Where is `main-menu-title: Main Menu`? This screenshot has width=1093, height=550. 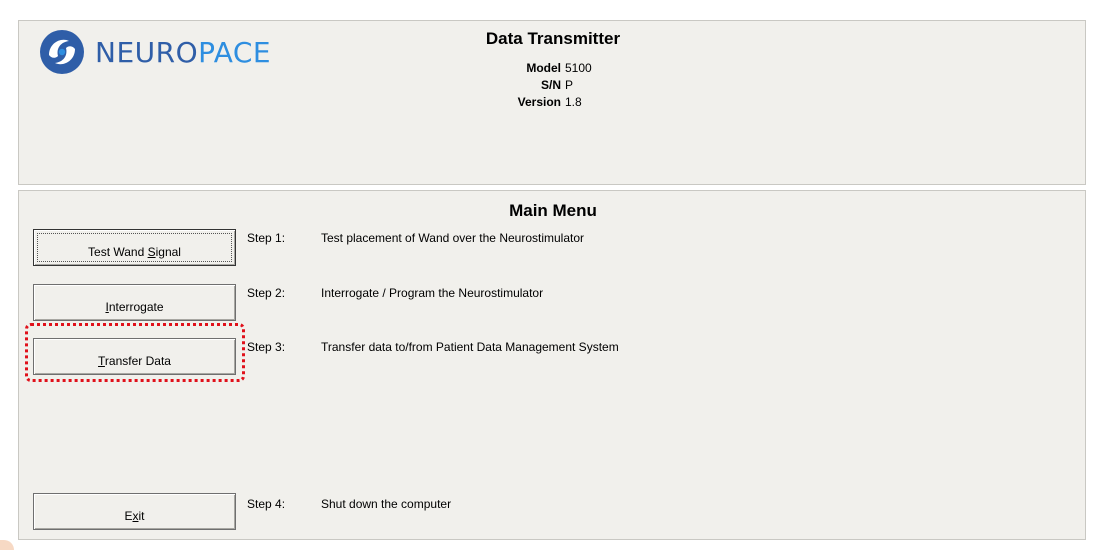 main-menu-title: Main Menu is located at coordinates (553, 210).